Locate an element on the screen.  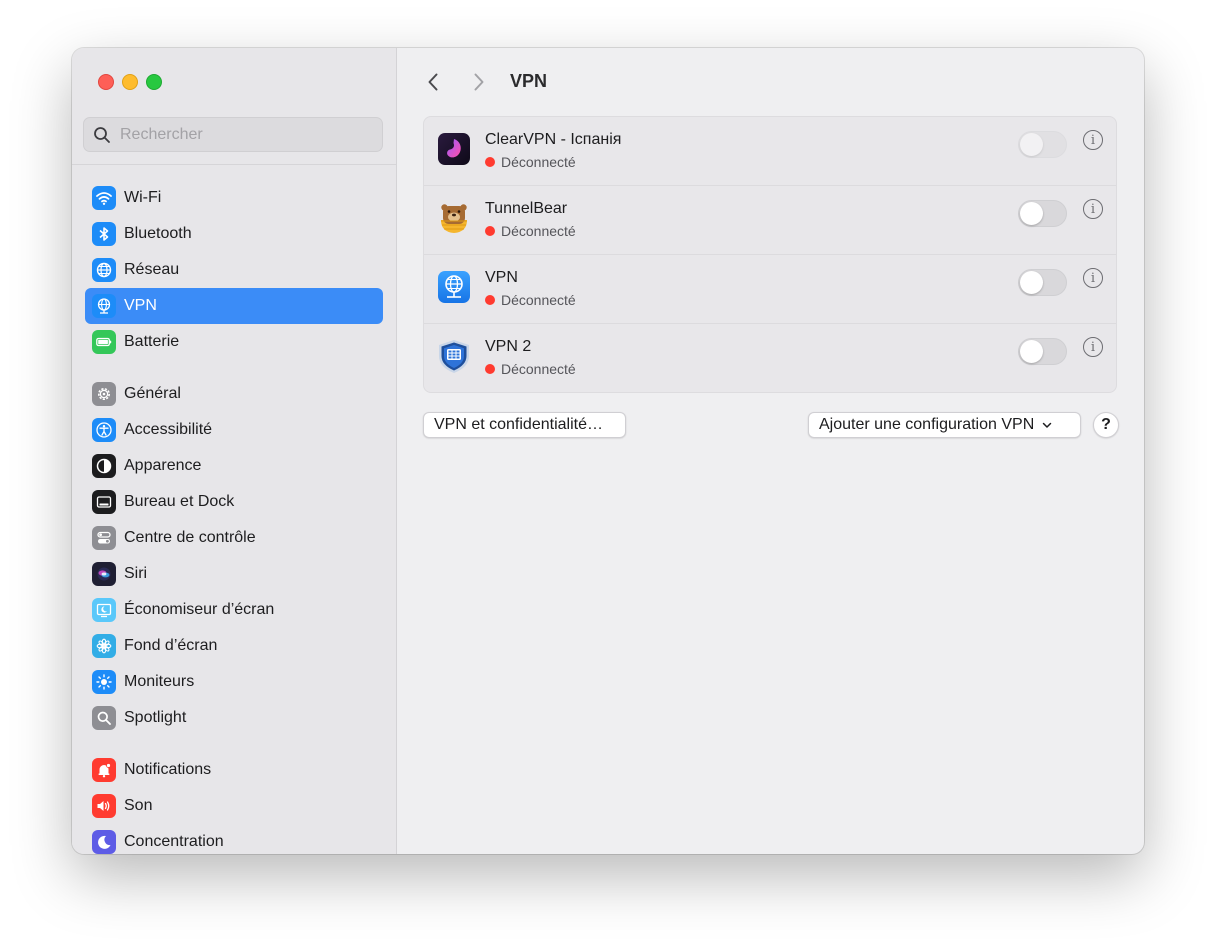
battery-icon is located at coordinates (104, 342).